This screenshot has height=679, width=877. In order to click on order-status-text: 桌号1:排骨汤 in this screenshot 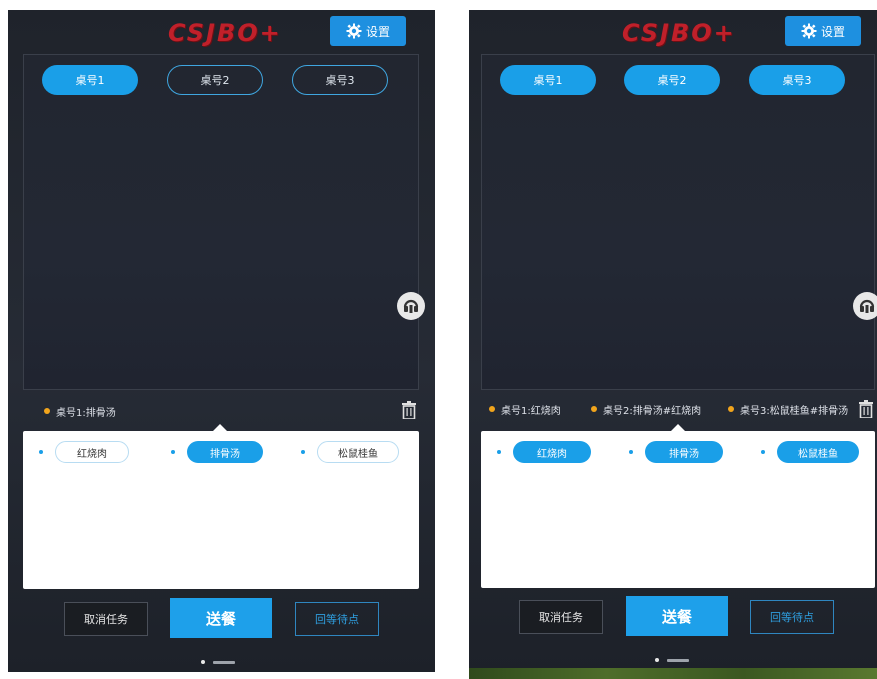, I will do `click(86, 413)`.